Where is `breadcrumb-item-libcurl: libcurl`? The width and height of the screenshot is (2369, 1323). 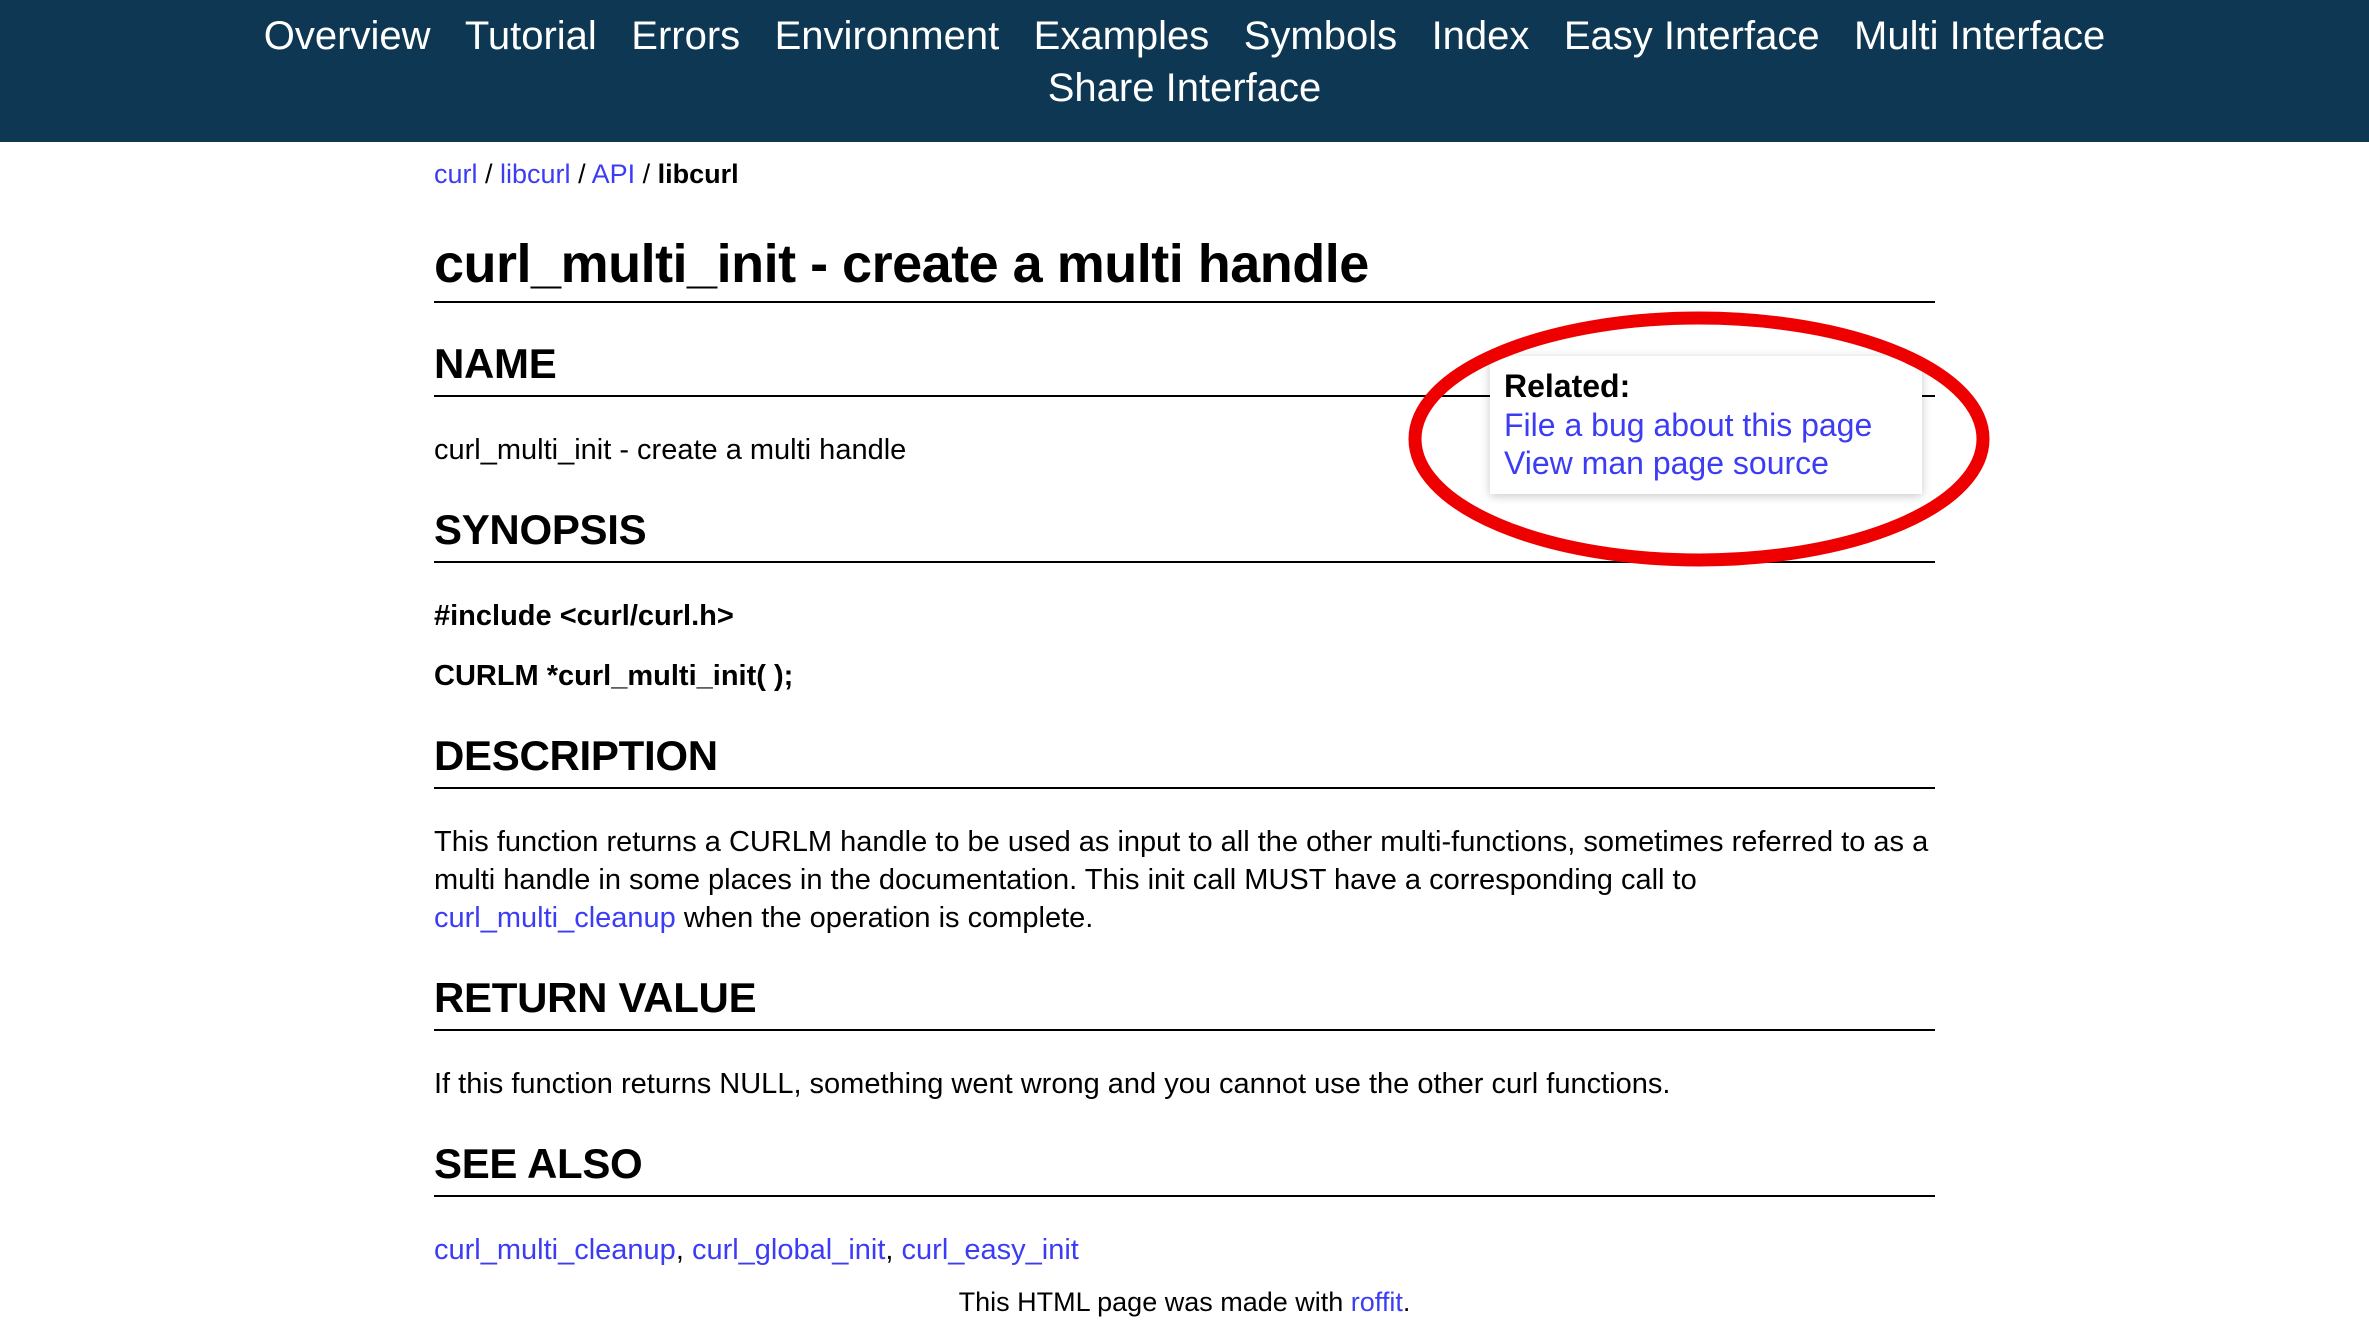 breadcrumb-item-libcurl: libcurl is located at coordinates (535, 174).